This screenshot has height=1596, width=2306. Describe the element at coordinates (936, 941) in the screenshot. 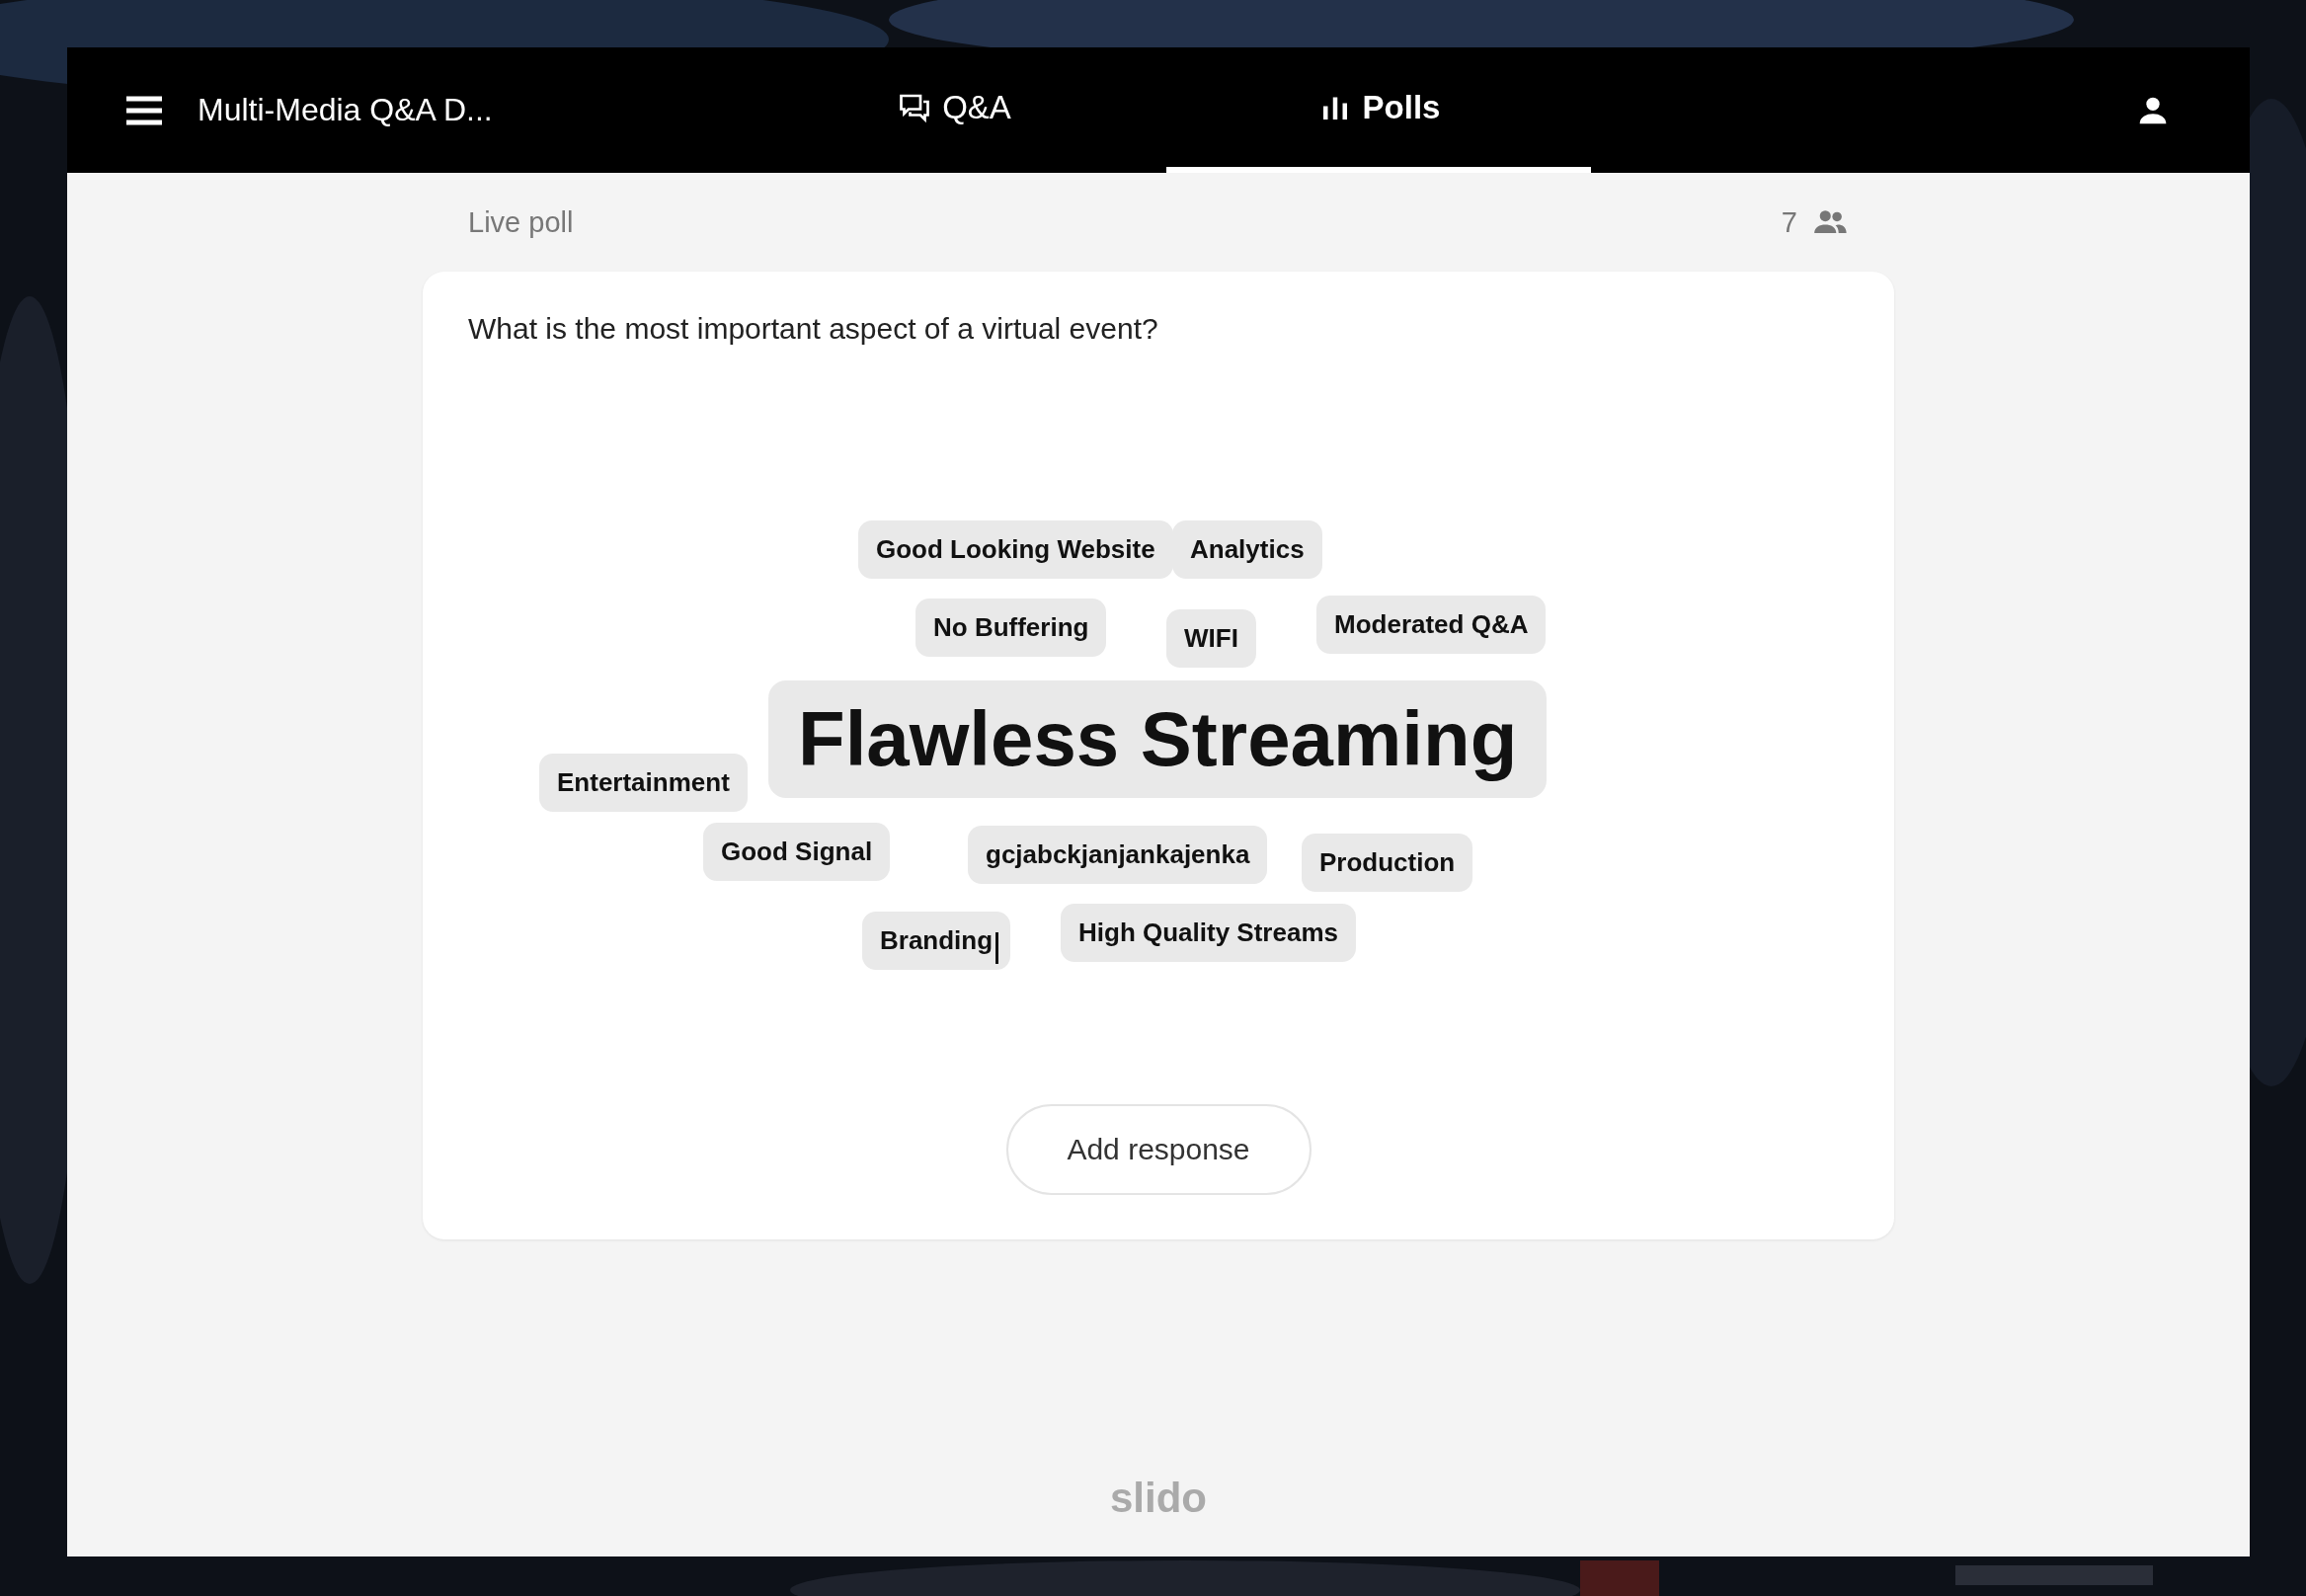

I see `word-cloud-entry: Branding` at that location.